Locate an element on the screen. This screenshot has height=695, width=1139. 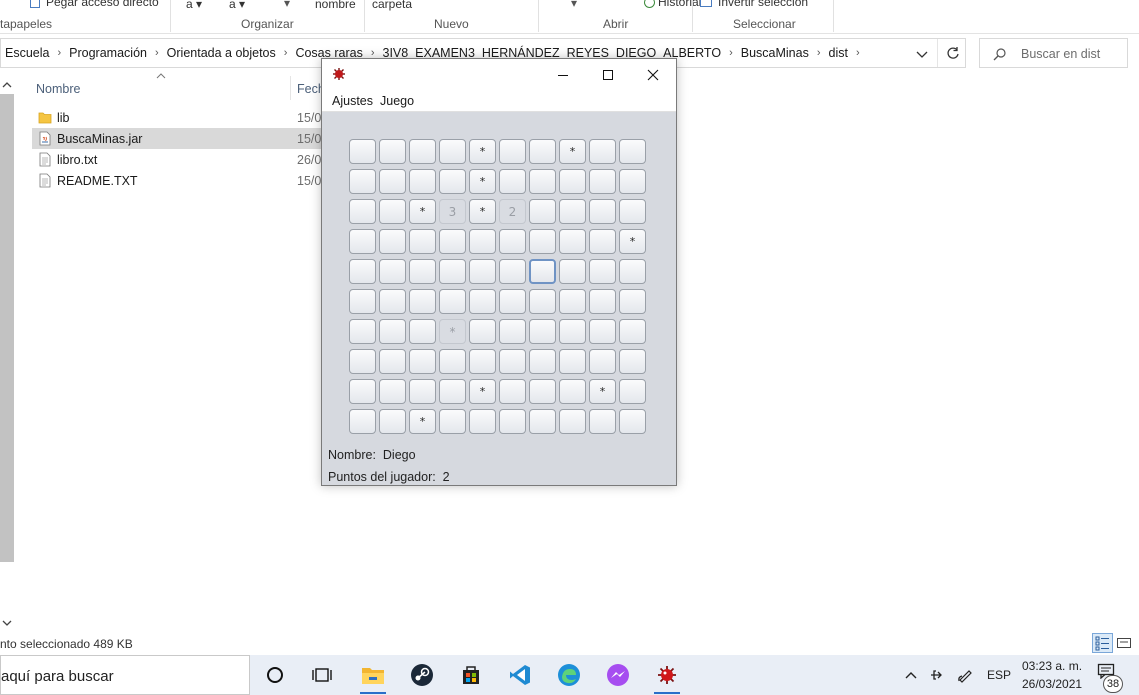
menu-ajustes: Ajustes is located at coordinates (352, 101).